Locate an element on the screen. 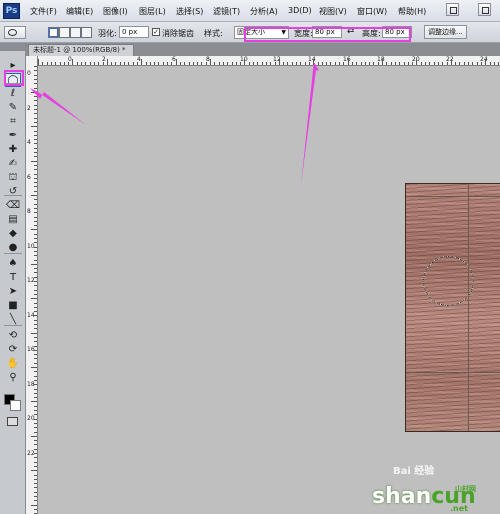  add-to-selection-icon is located at coordinates (64, 32).